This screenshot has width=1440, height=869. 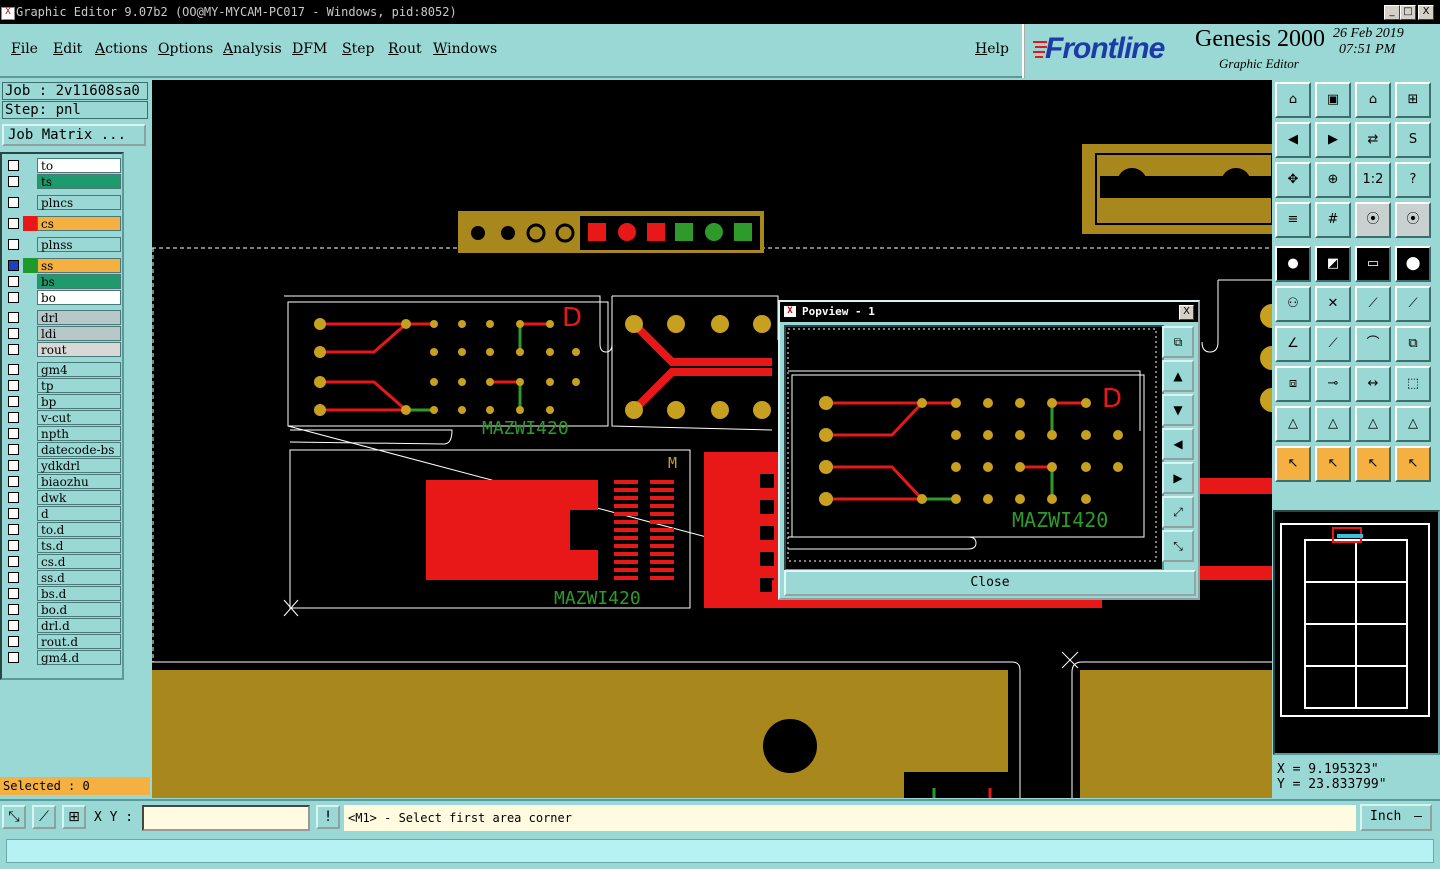 What do you see at coordinates (1413, 344) in the screenshot?
I see `fillet-icon: ⧉` at bounding box center [1413, 344].